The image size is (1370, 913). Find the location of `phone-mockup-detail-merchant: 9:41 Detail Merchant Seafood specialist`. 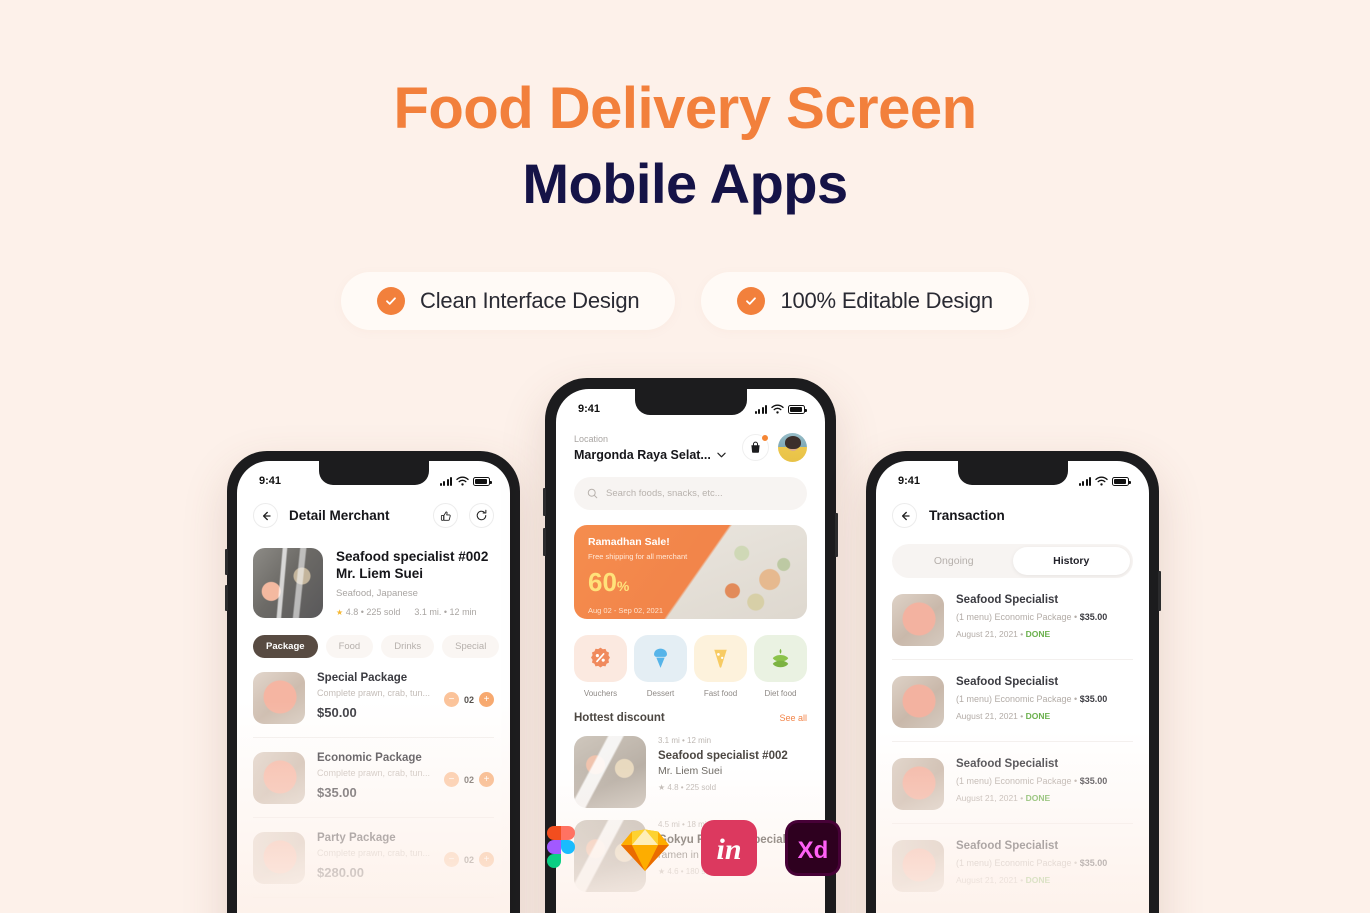

phone-mockup-detail-merchant: 9:41 Detail Merchant Seafood specialist is located at coordinates (372, 682).